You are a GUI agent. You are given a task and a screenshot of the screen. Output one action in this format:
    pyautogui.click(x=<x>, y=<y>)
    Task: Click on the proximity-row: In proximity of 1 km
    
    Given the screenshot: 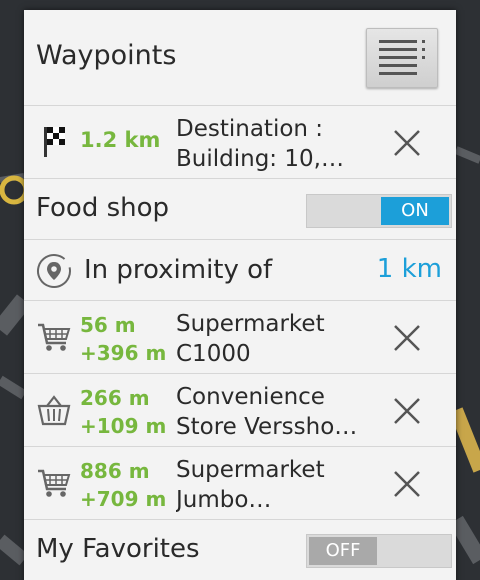 What is the action you would take?
    pyautogui.click(x=240, y=270)
    